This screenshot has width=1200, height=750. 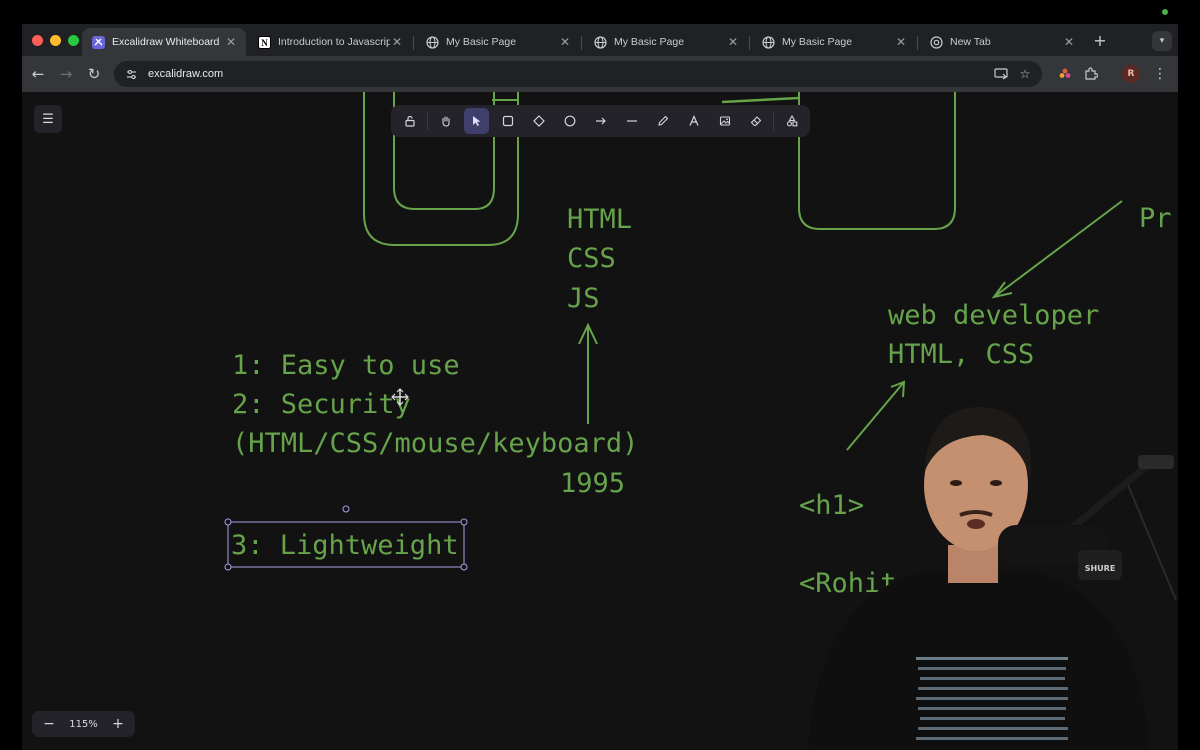 What do you see at coordinates (792, 121) in the screenshot?
I see `extra-tools-shapes-icon` at bounding box center [792, 121].